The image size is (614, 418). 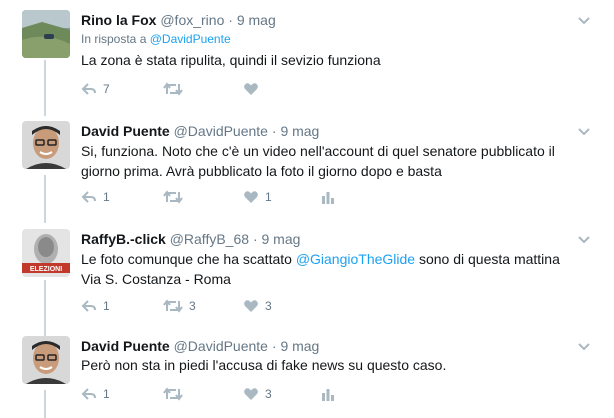 I want to click on author-name: Rino la Fox, so click(x=118, y=20).